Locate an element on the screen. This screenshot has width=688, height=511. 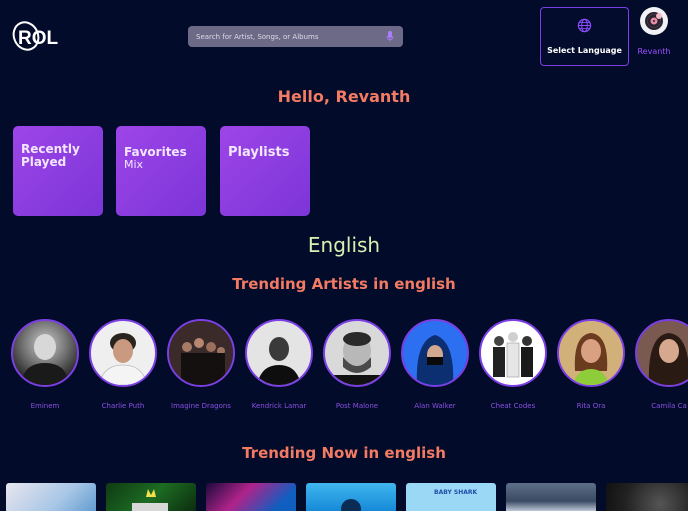
artist-card-post-malone: Post Malone is located at coordinates (357, 364).